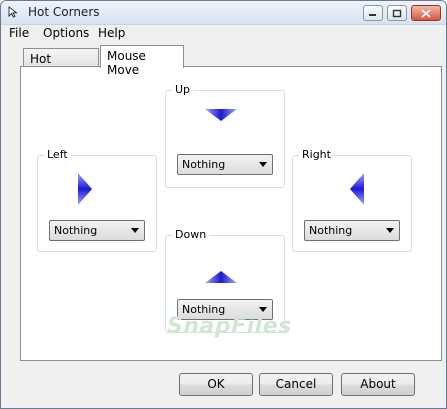 This screenshot has height=409, width=447. I want to click on maximize-icon, so click(397, 13).